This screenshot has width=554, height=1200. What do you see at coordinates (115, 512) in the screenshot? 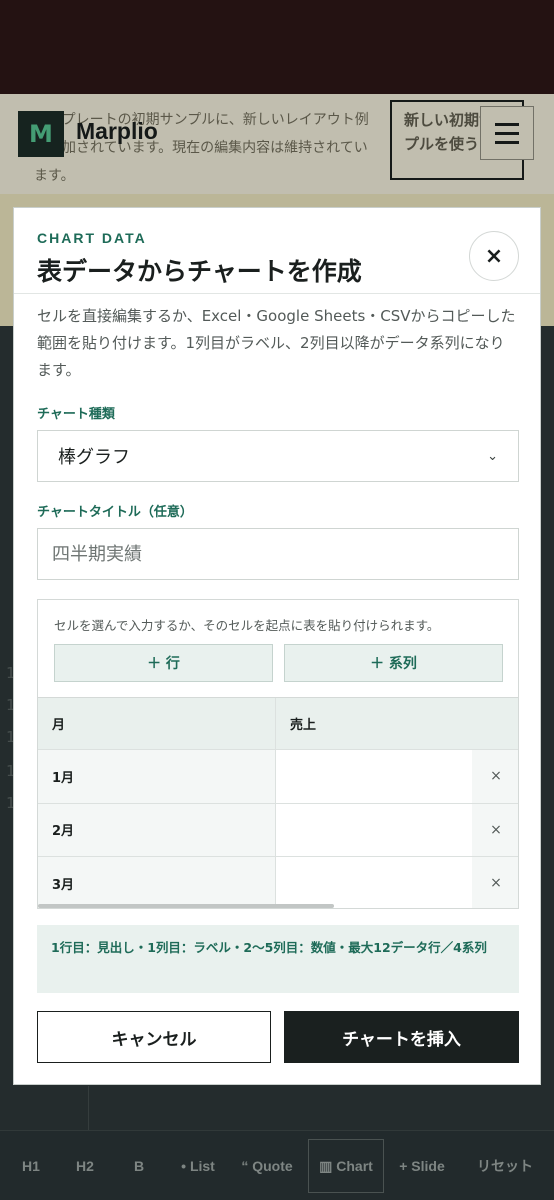
I see `chart-title-label: チャートタイトル（任意）` at bounding box center [115, 512].